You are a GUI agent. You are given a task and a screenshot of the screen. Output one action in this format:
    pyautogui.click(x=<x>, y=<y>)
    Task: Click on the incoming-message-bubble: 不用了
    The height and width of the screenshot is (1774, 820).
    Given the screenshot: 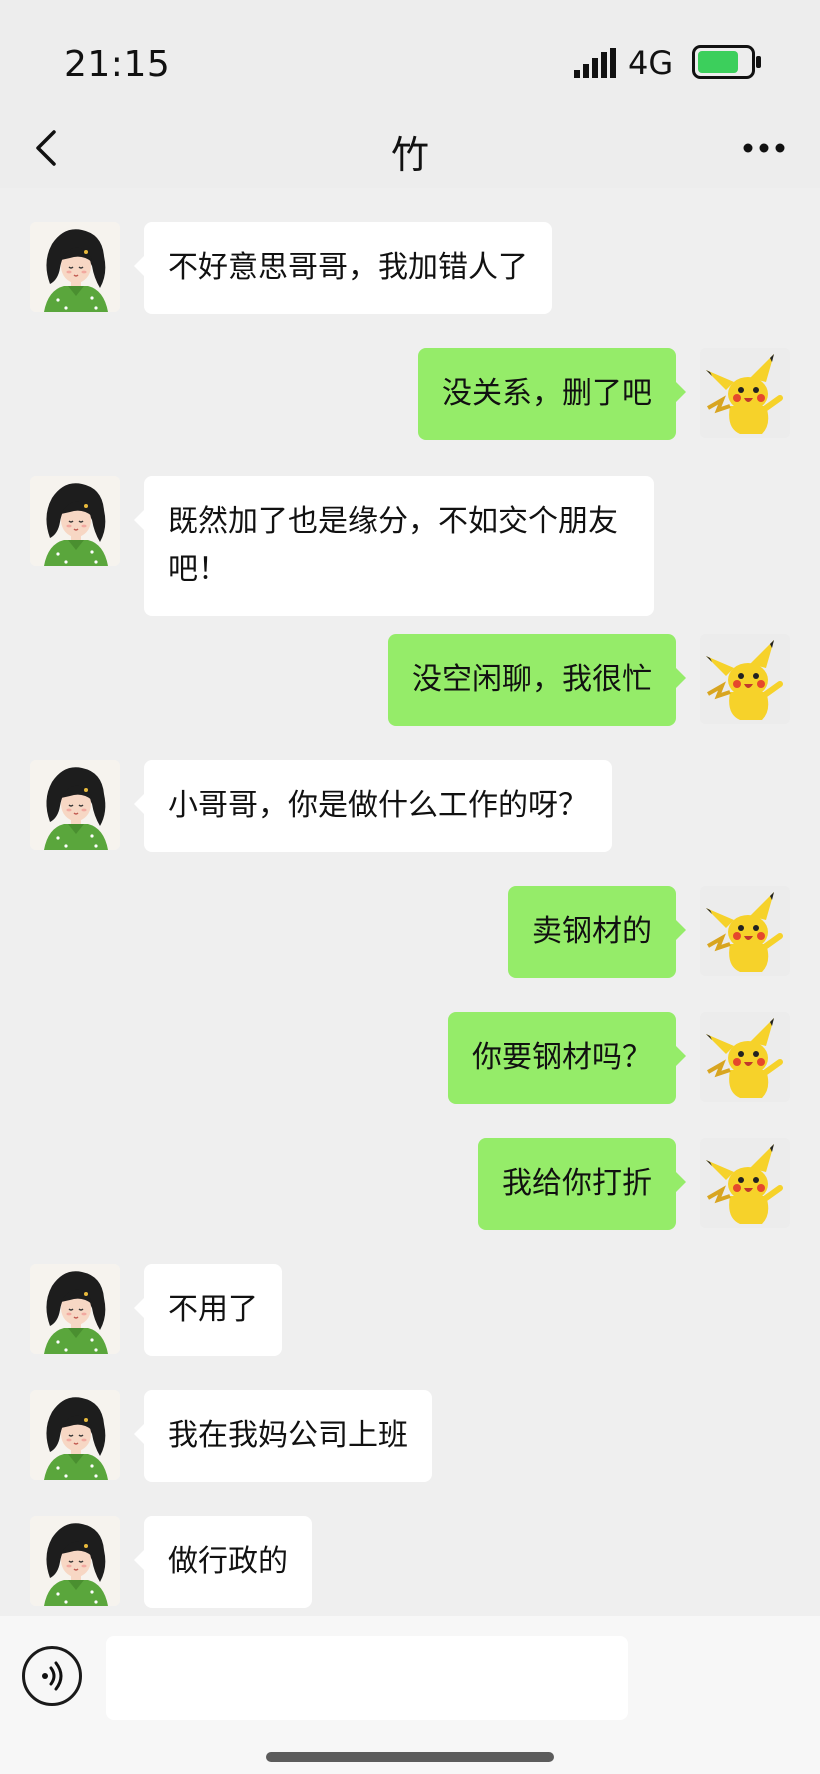 What is the action you would take?
    pyautogui.click(x=208, y=1310)
    